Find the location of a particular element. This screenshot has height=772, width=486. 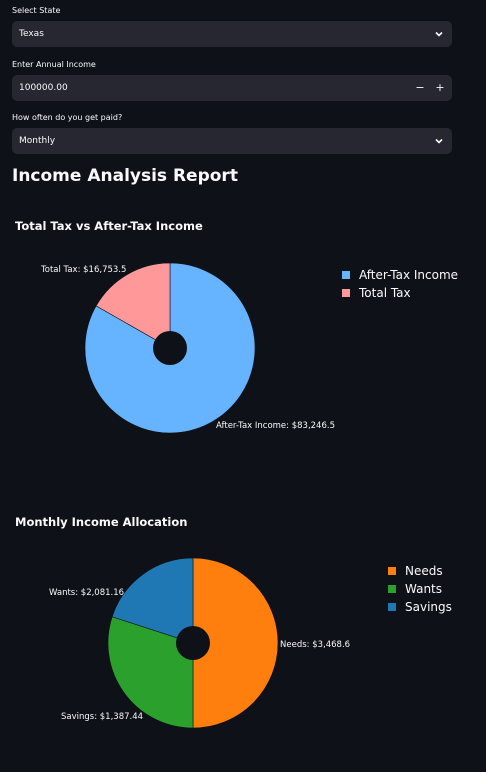

legend-label: Wants is located at coordinates (424, 589).